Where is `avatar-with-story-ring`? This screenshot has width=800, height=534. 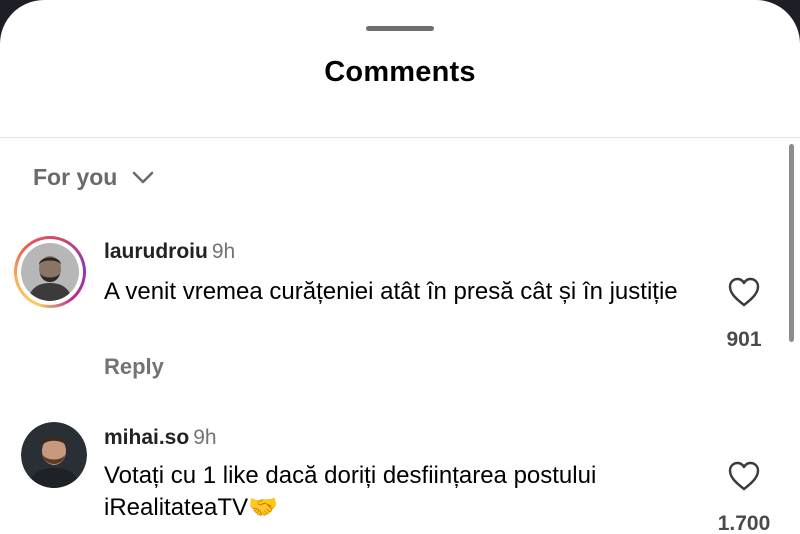 avatar-with-story-ring is located at coordinates (45, 276).